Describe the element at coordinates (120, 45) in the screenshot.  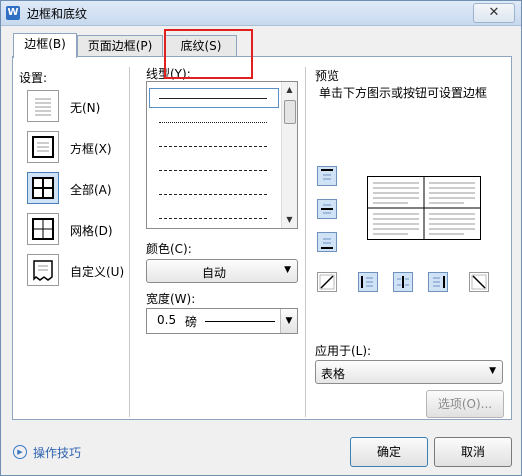
I see `tab-page-borders: 页面边框(P)` at that location.